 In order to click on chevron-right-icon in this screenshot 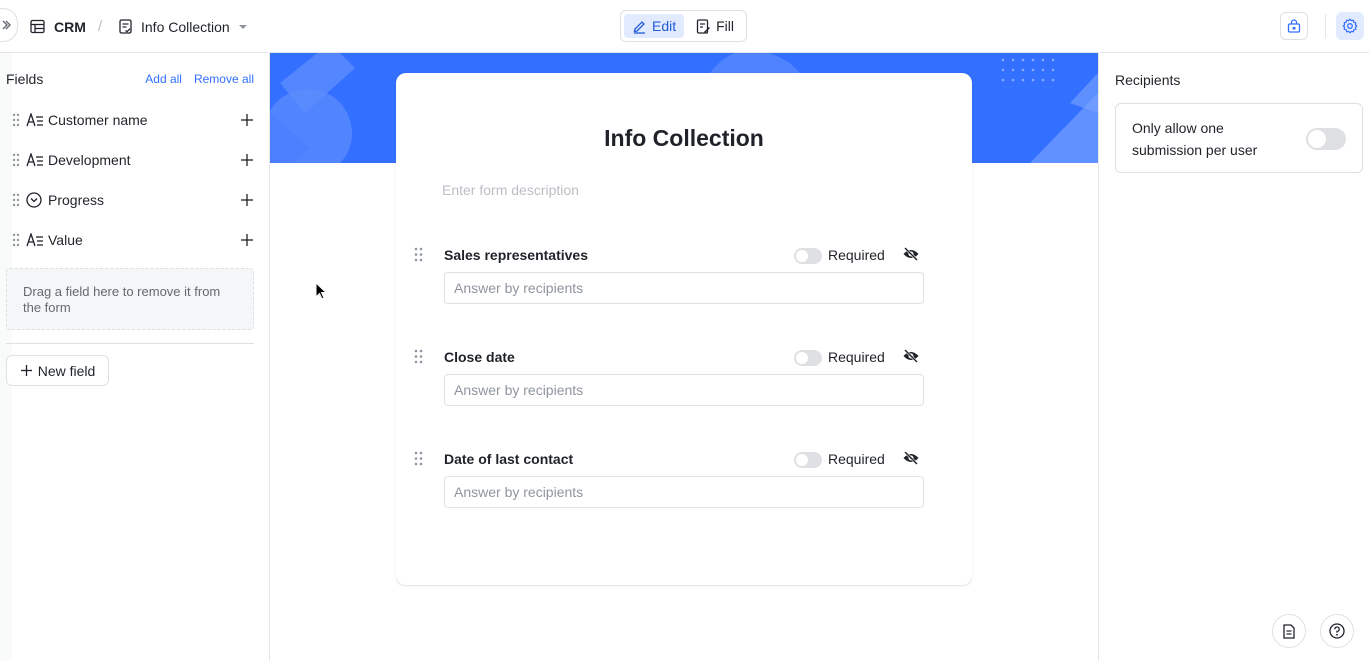, I will do `click(6, 25)`.